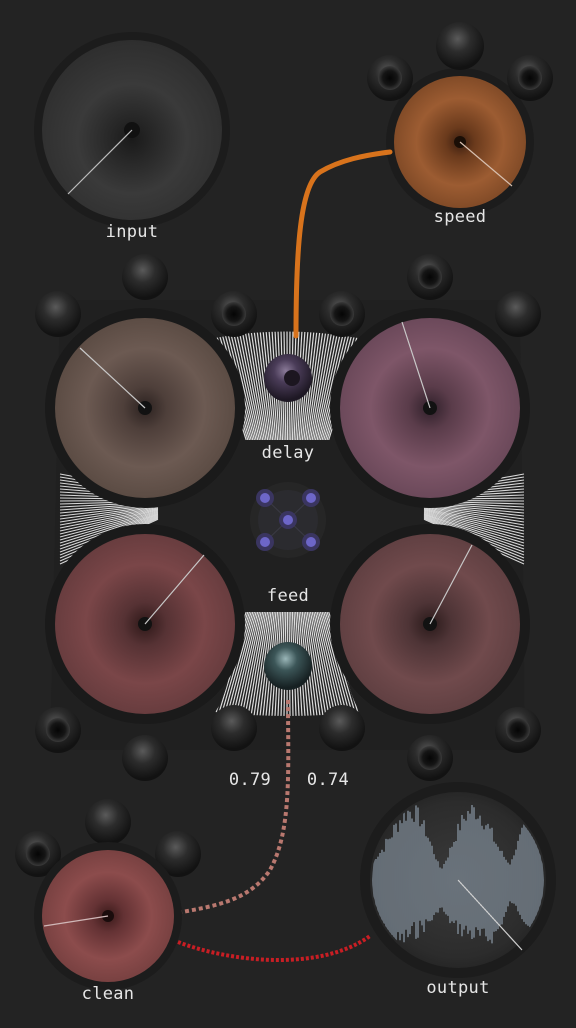 The image size is (576, 1028). What do you see at coordinates (530, 78) in the screenshot?
I see `speed-jack-right` at bounding box center [530, 78].